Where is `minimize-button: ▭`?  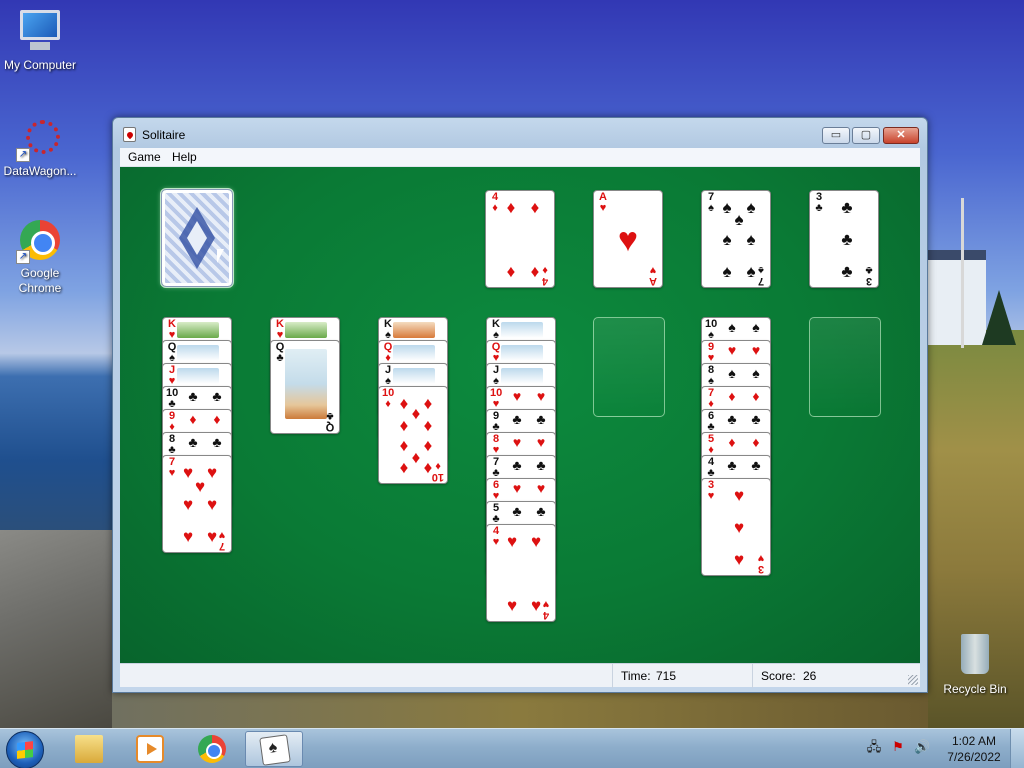
minimize-button: ▭ is located at coordinates (836, 135).